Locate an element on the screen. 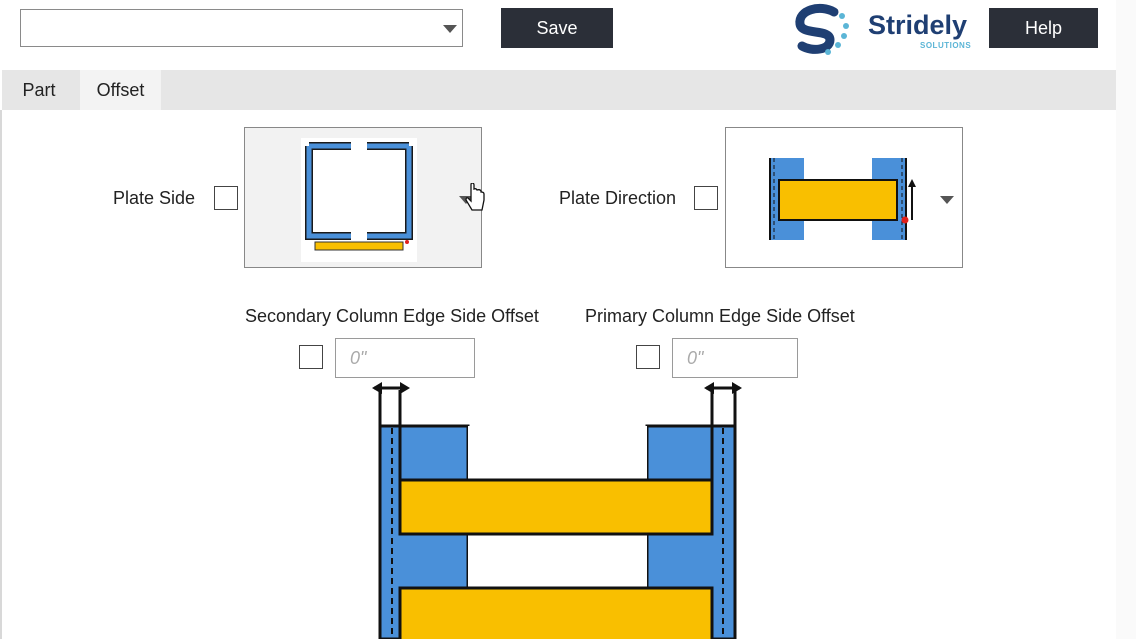  tab-part: Part is located at coordinates (39, 90).